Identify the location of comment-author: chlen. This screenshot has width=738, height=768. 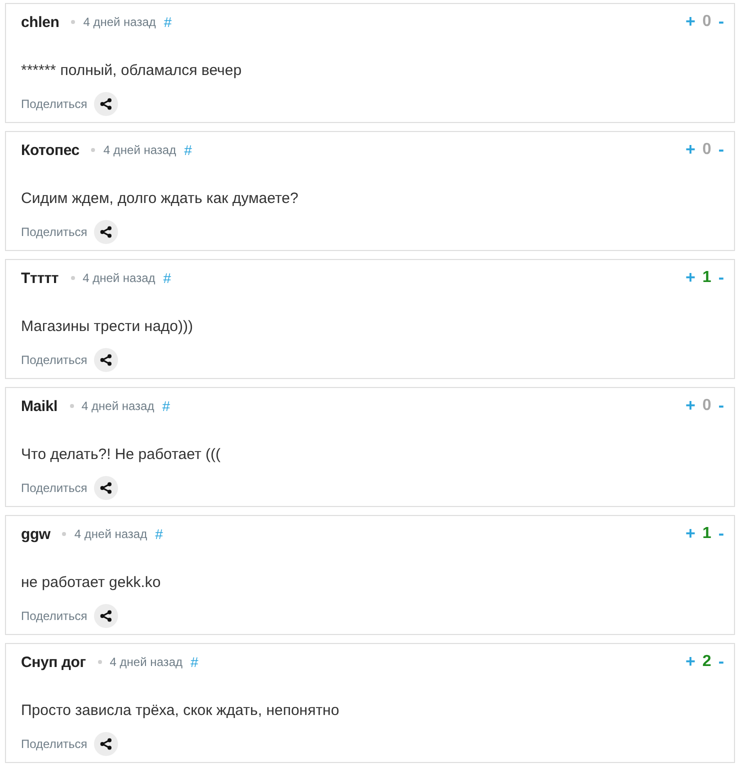
(40, 22).